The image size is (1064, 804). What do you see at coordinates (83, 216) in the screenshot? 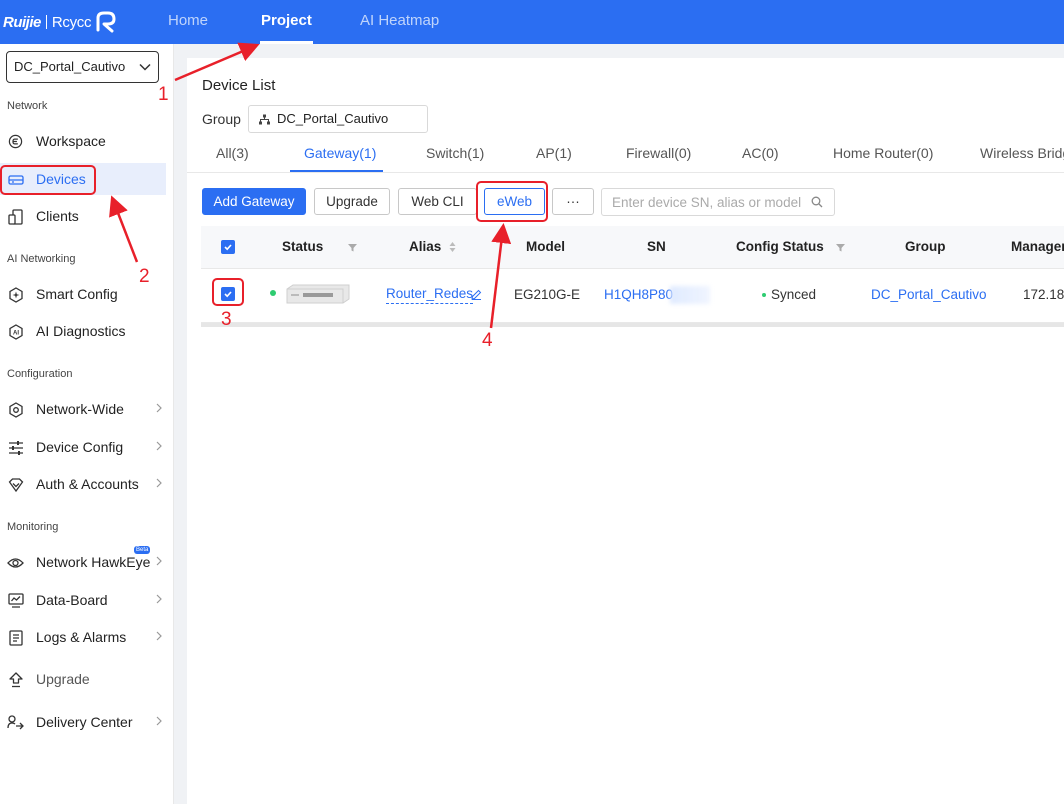
I see `sidebar-item-clients: Clients` at bounding box center [83, 216].